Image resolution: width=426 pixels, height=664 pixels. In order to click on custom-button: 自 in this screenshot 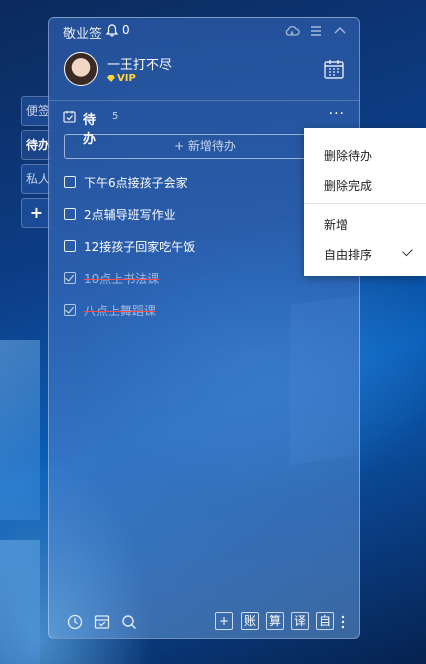, I will do `click(325, 621)`.